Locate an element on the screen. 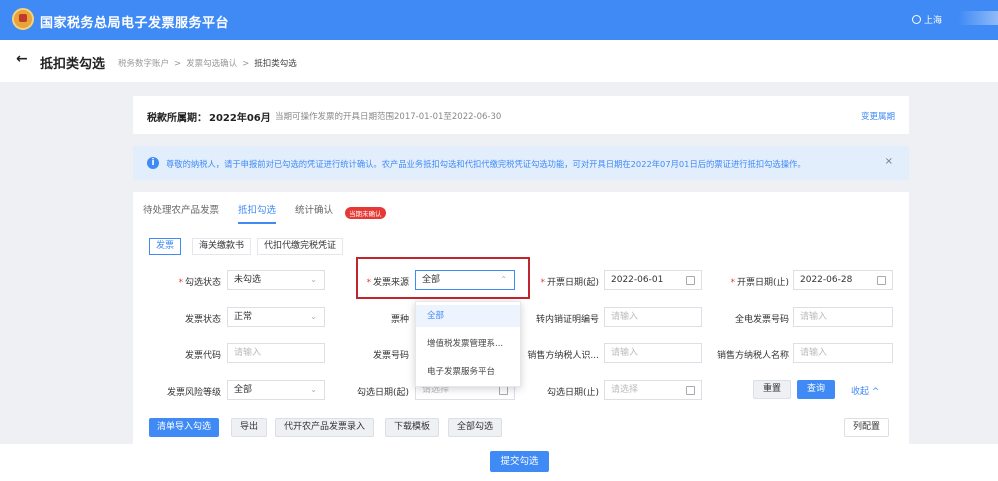 The image size is (998, 481). invoice-type-label: 票种 is located at coordinates (399, 320).